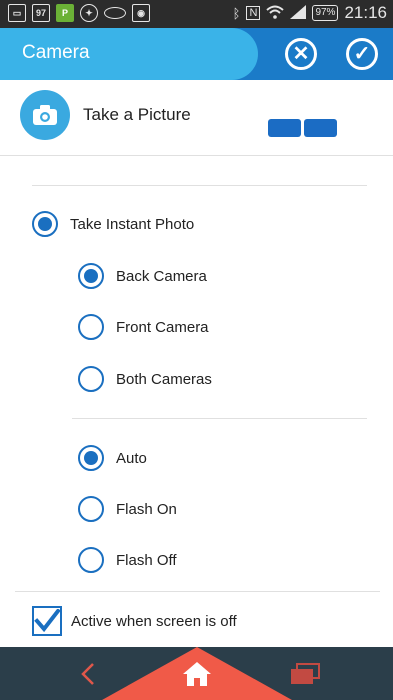  I want to click on nfc-icon: N, so click(253, 13).